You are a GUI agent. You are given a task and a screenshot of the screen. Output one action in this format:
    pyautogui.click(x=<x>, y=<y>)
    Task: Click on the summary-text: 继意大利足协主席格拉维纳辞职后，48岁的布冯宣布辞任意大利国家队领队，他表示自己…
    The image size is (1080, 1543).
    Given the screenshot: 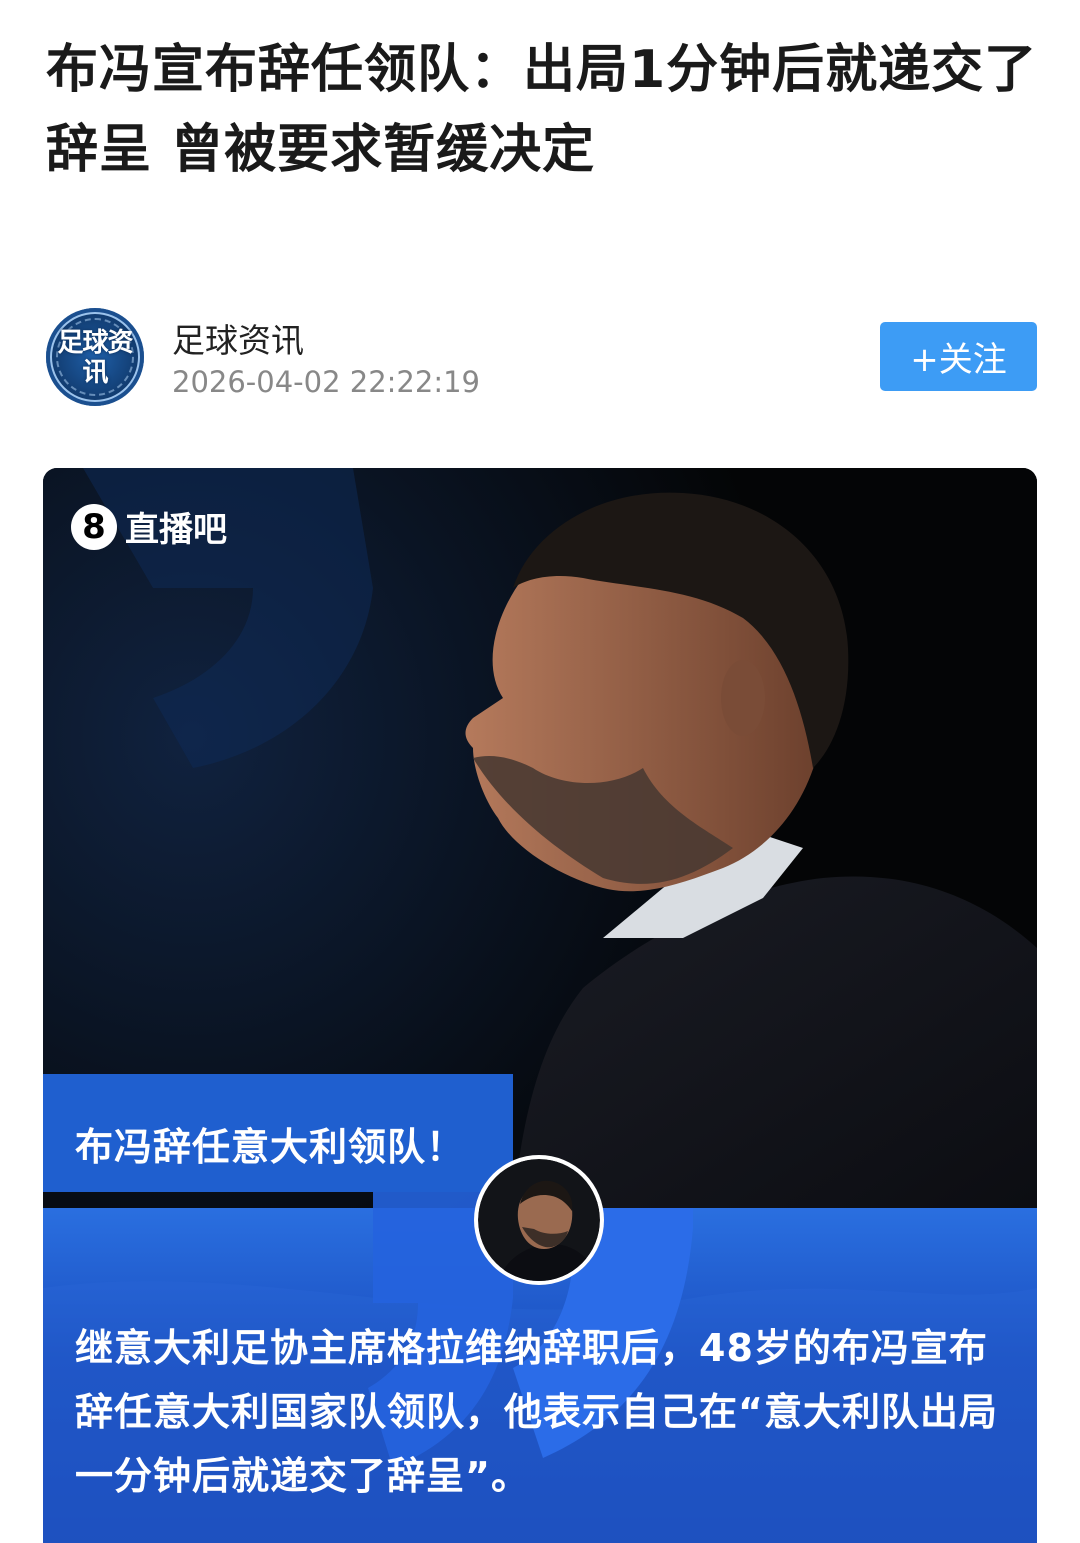 What is the action you would take?
    pyautogui.click(x=536, y=1412)
    